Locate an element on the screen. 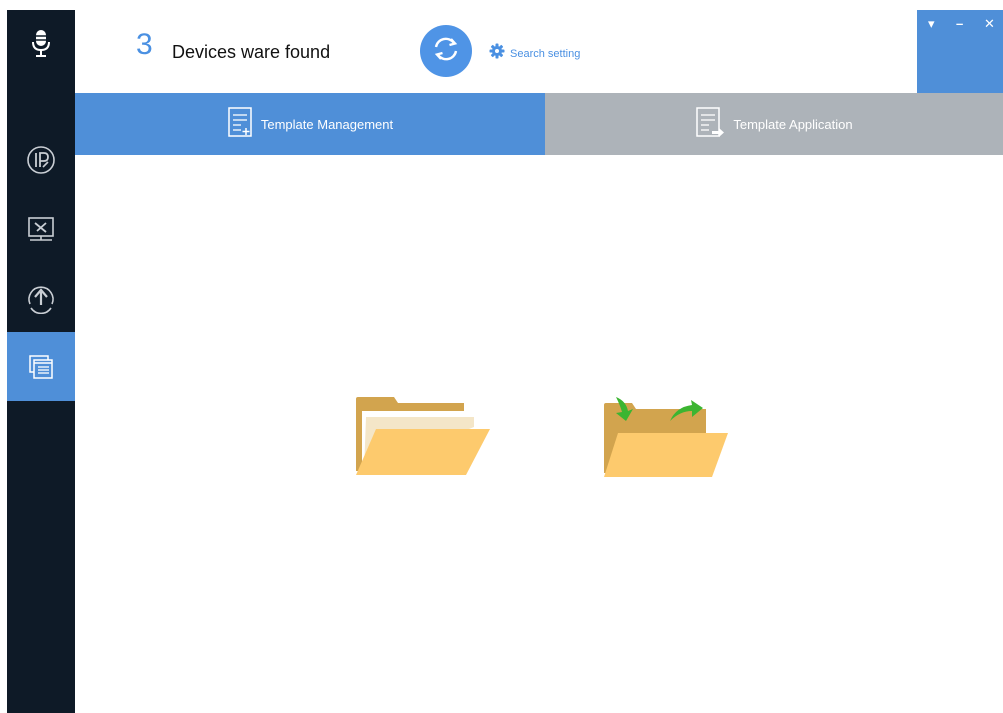 Image resolution: width=1003 pixels, height=713 pixels. gear-icon is located at coordinates (497, 53).